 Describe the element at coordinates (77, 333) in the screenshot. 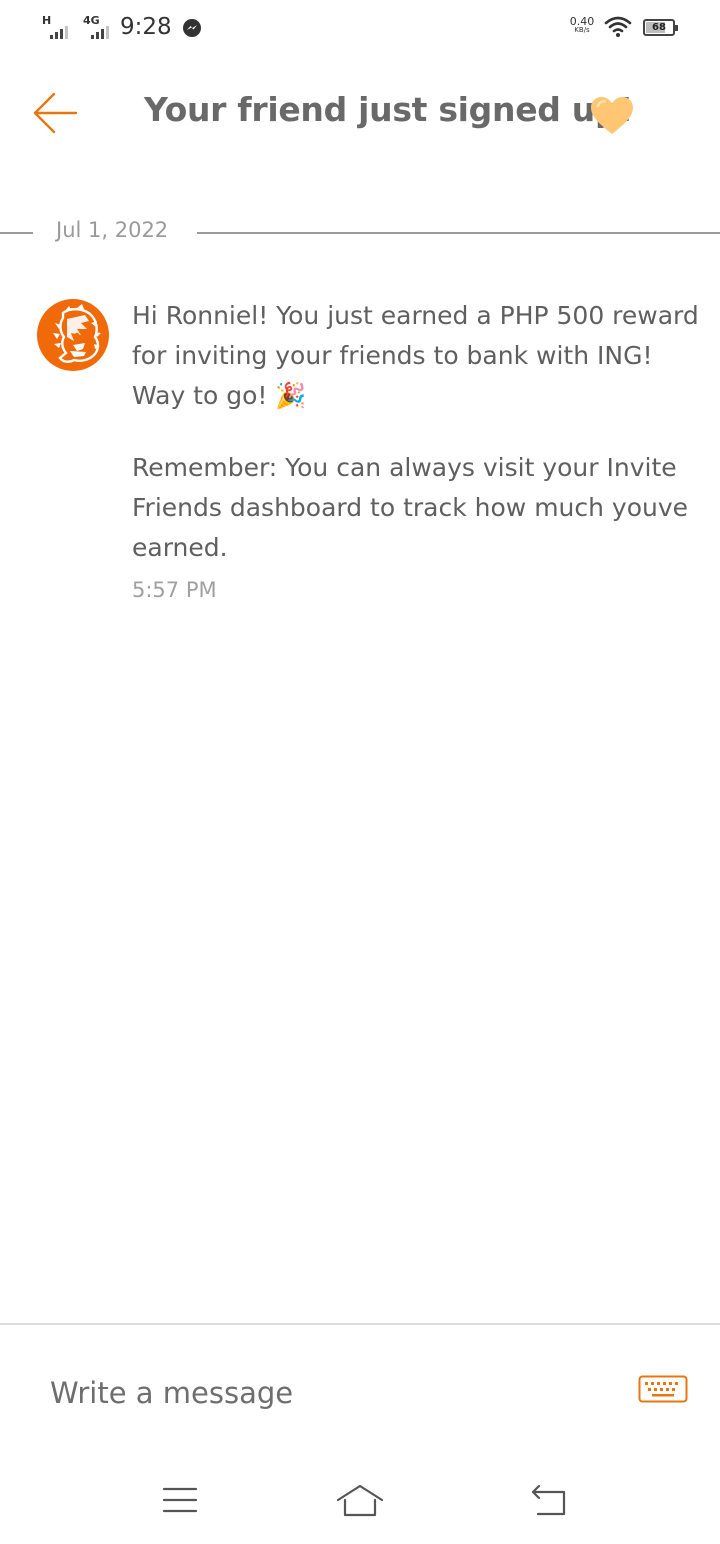

I see `ing-lion-logo-icon` at that location.